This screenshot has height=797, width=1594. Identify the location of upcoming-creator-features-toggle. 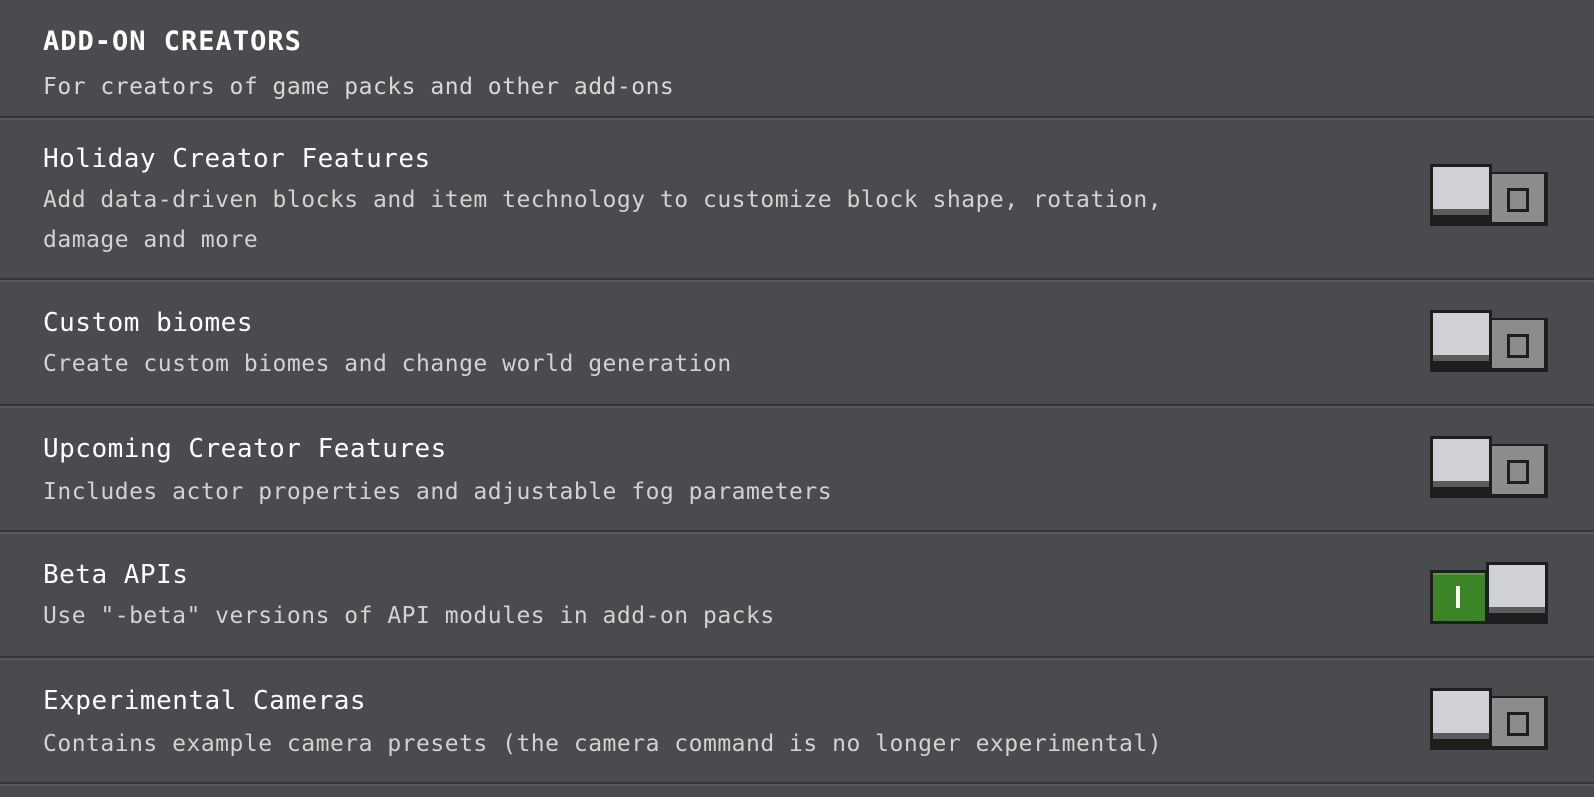
(1490, 467).